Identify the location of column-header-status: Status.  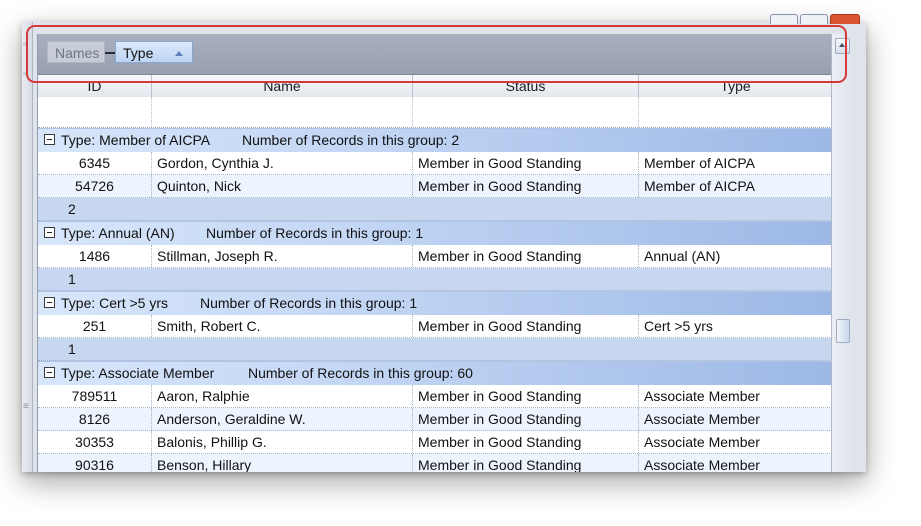
(526, 86).